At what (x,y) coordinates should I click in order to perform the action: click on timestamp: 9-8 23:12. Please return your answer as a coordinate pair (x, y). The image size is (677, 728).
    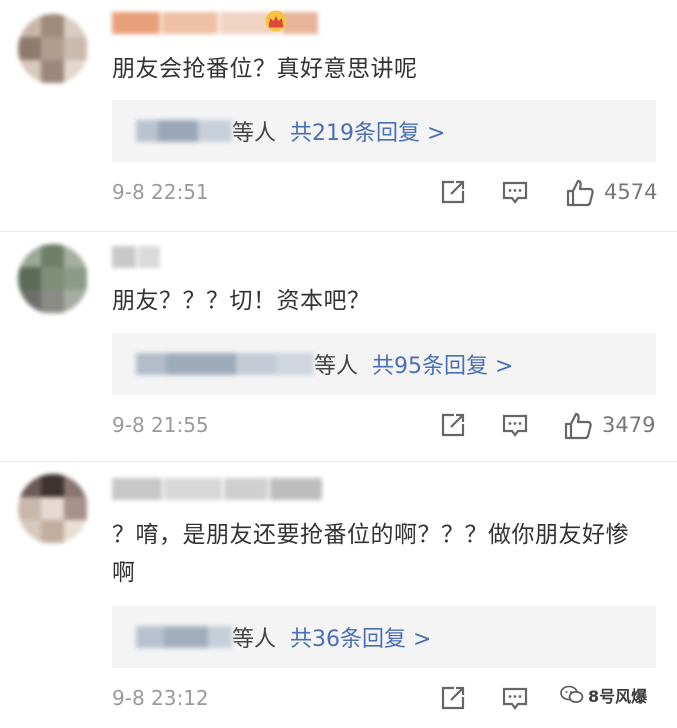
    Looking at the image, I should click on (160, 698).